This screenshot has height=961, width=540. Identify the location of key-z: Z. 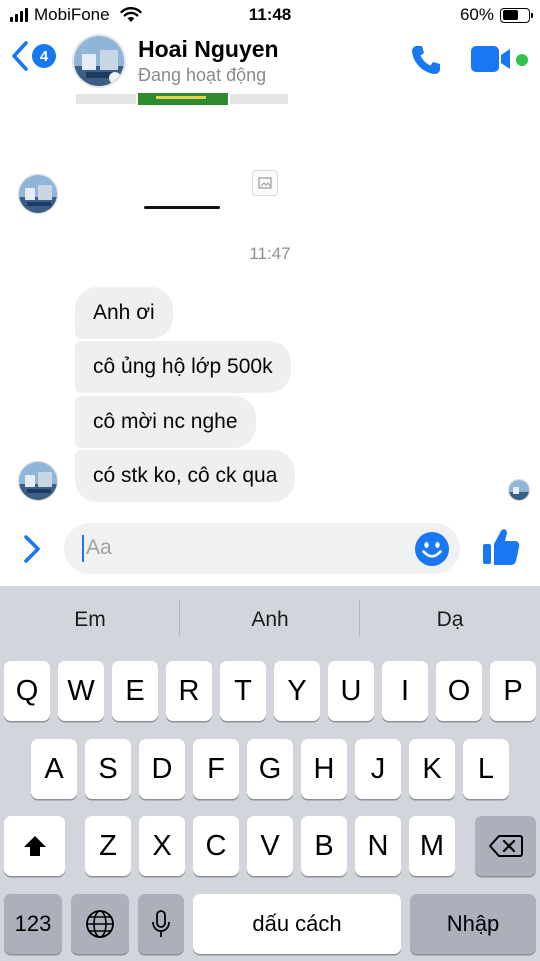
(108, 846).